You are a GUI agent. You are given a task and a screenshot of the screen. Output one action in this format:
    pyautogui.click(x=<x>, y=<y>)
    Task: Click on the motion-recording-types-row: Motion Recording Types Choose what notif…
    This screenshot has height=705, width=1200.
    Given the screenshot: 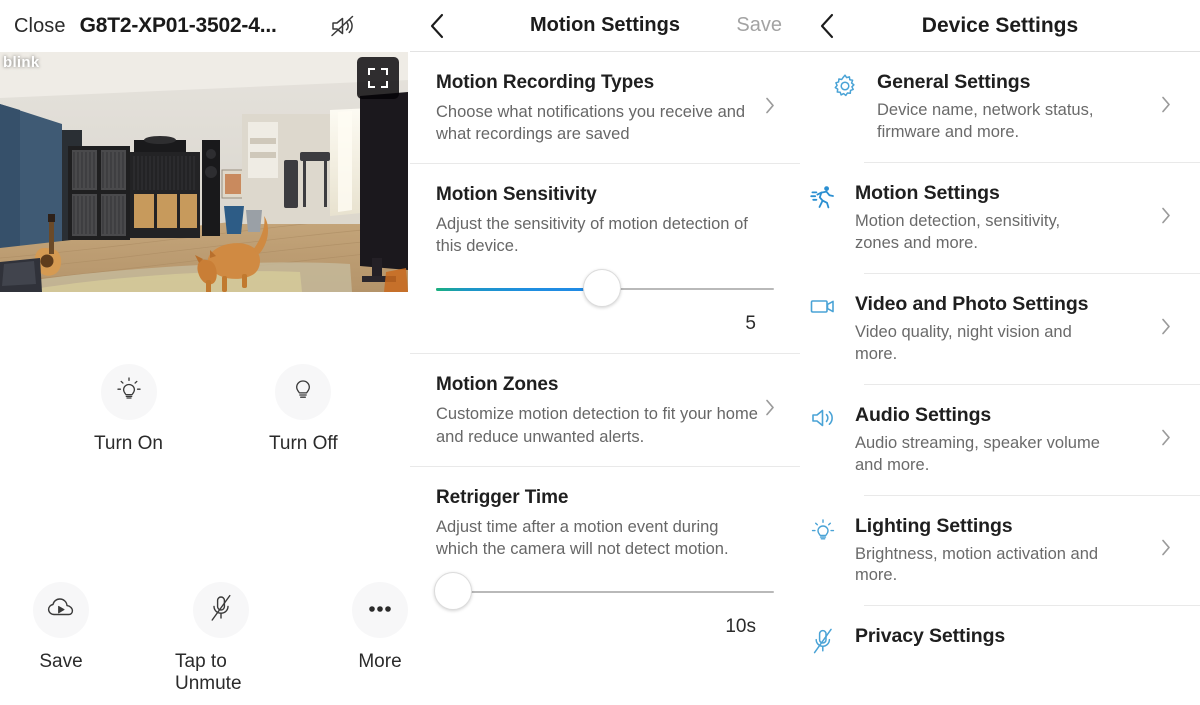 What is the action you would take?
    pyautogui.click(x=605, y=107)
    